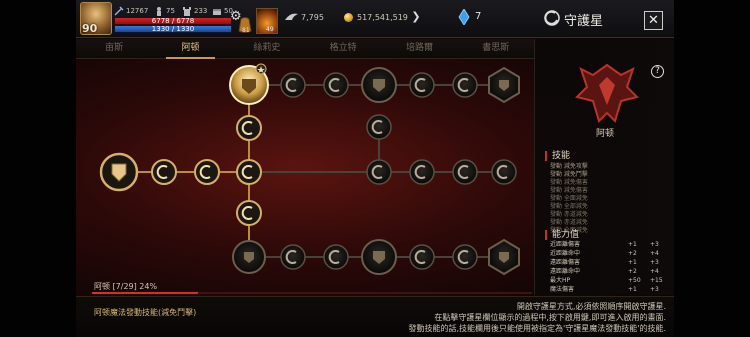  Describe the element at coordinates (145, 312) in the screenshot. I see `active-skill-text: 阿顿魔法發動技能(減免鬥擊)` at that location.